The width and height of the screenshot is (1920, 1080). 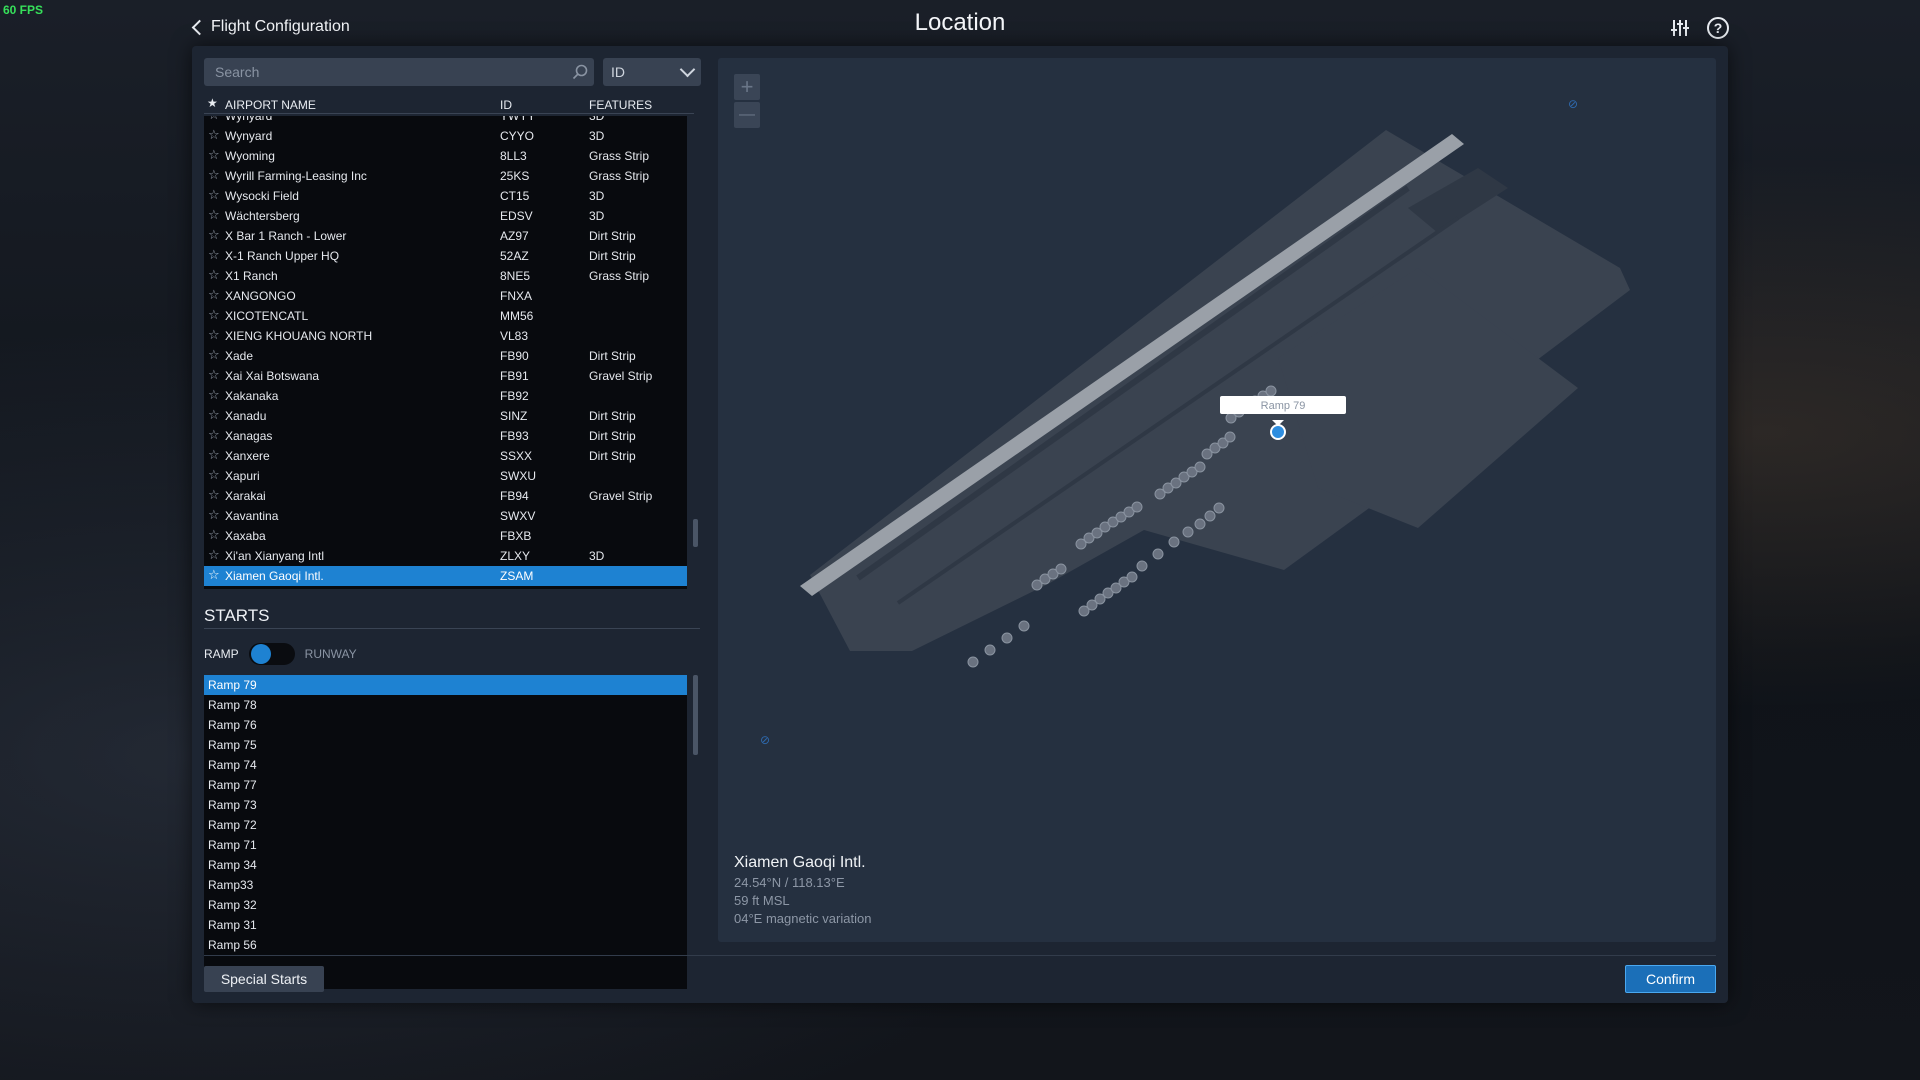 What do you see at coordinates (445, 236) in the screenshot?
I see `airport-row: ☆ X Bar 1 Ranch - Lower AZ97 Dirt Strip` at bounding box center [445, 236].